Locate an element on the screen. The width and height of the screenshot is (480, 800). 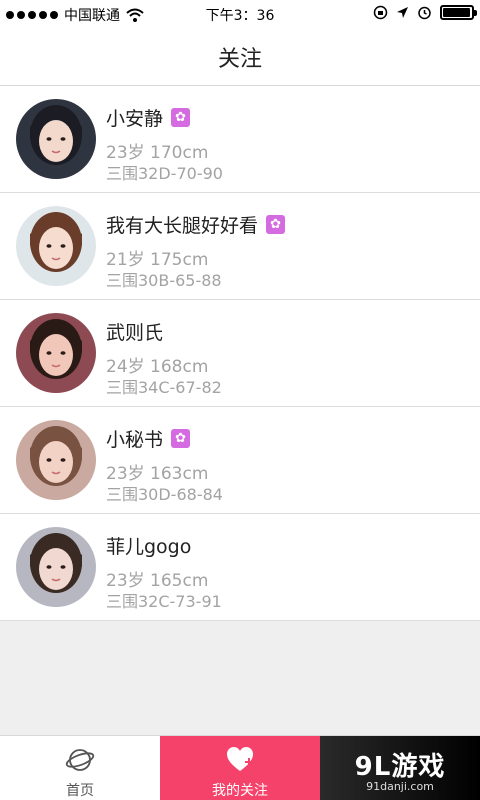
list-item: 菲儿gogo ✿ 23岁 165cm 三围32C-73-91 is located at coordinates (240, 567).